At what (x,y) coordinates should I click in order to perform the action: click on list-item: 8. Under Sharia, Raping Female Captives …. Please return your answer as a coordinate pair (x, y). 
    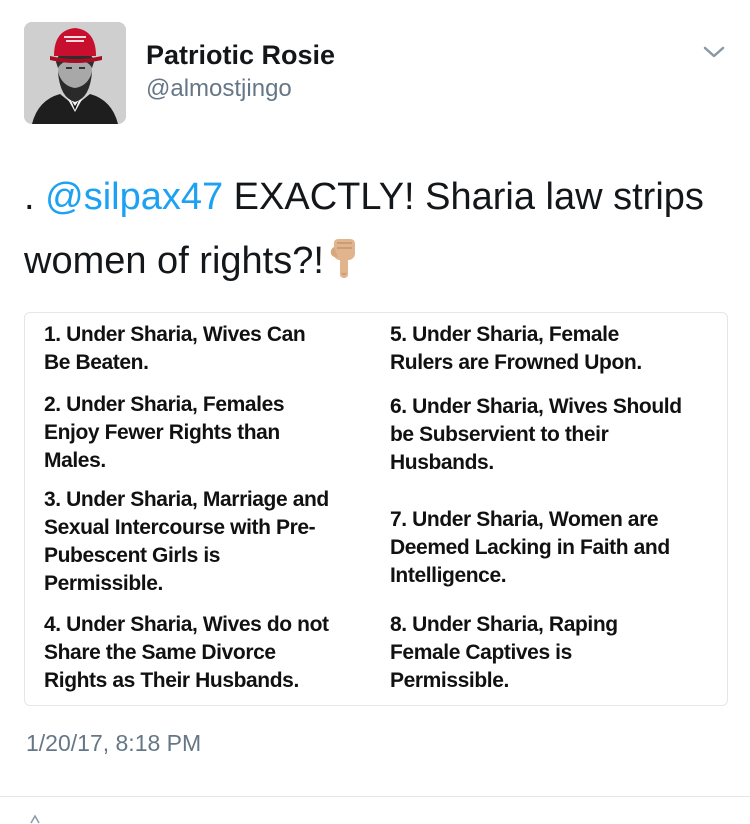
    Looking at the image, I should click on (504, 652).